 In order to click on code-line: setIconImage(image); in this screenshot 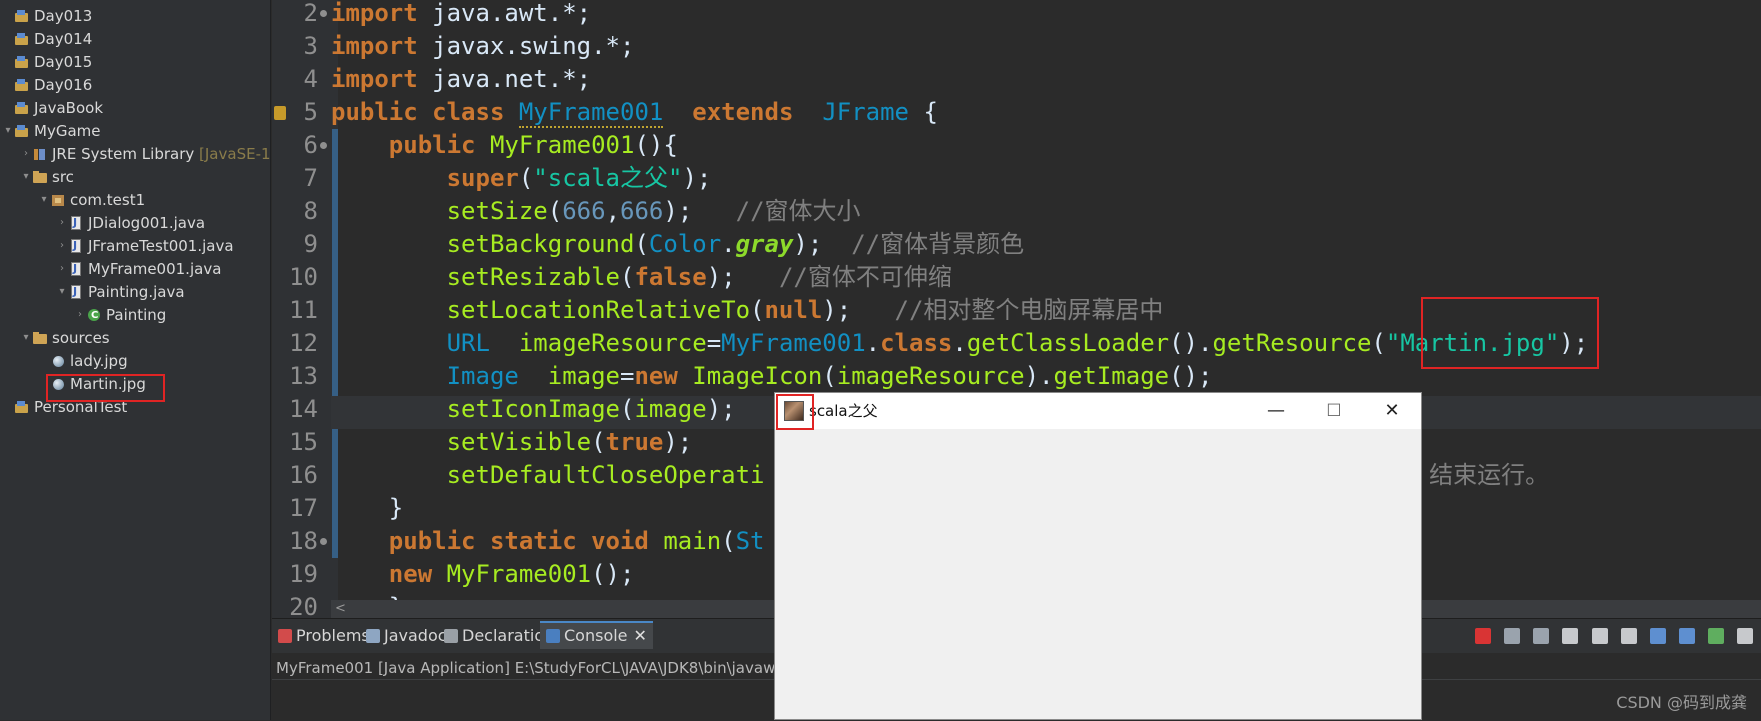, I will do `click(533, 409)`.